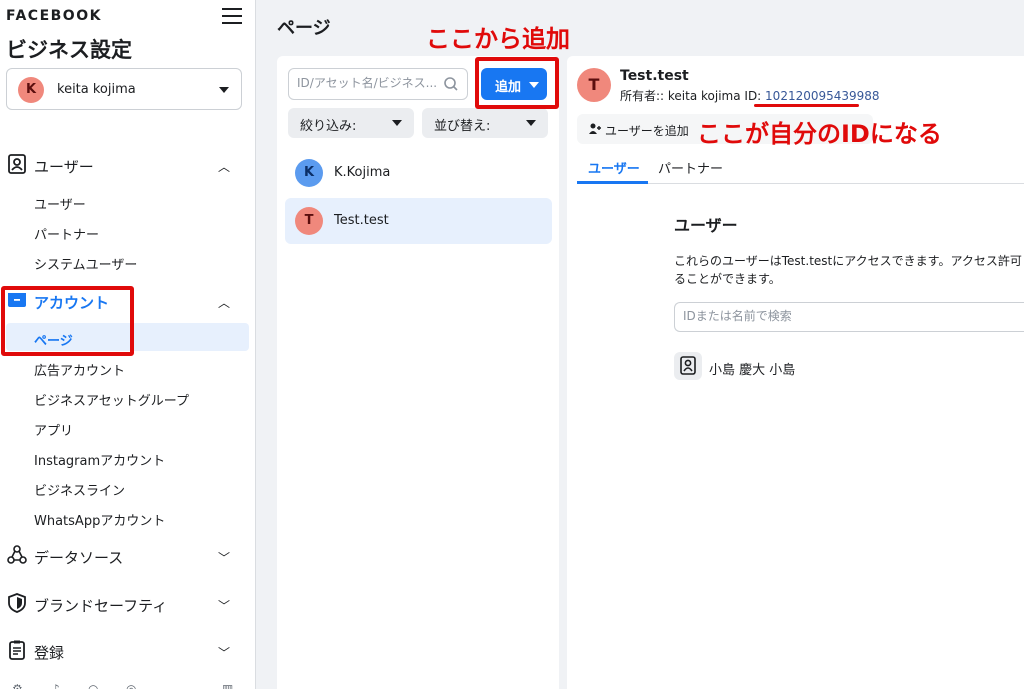 The image size is (1024, 689). Describe the element at coordinates (64, 167) in the screenshot. I see `sidebar-section-label: ユーザー` at that location.